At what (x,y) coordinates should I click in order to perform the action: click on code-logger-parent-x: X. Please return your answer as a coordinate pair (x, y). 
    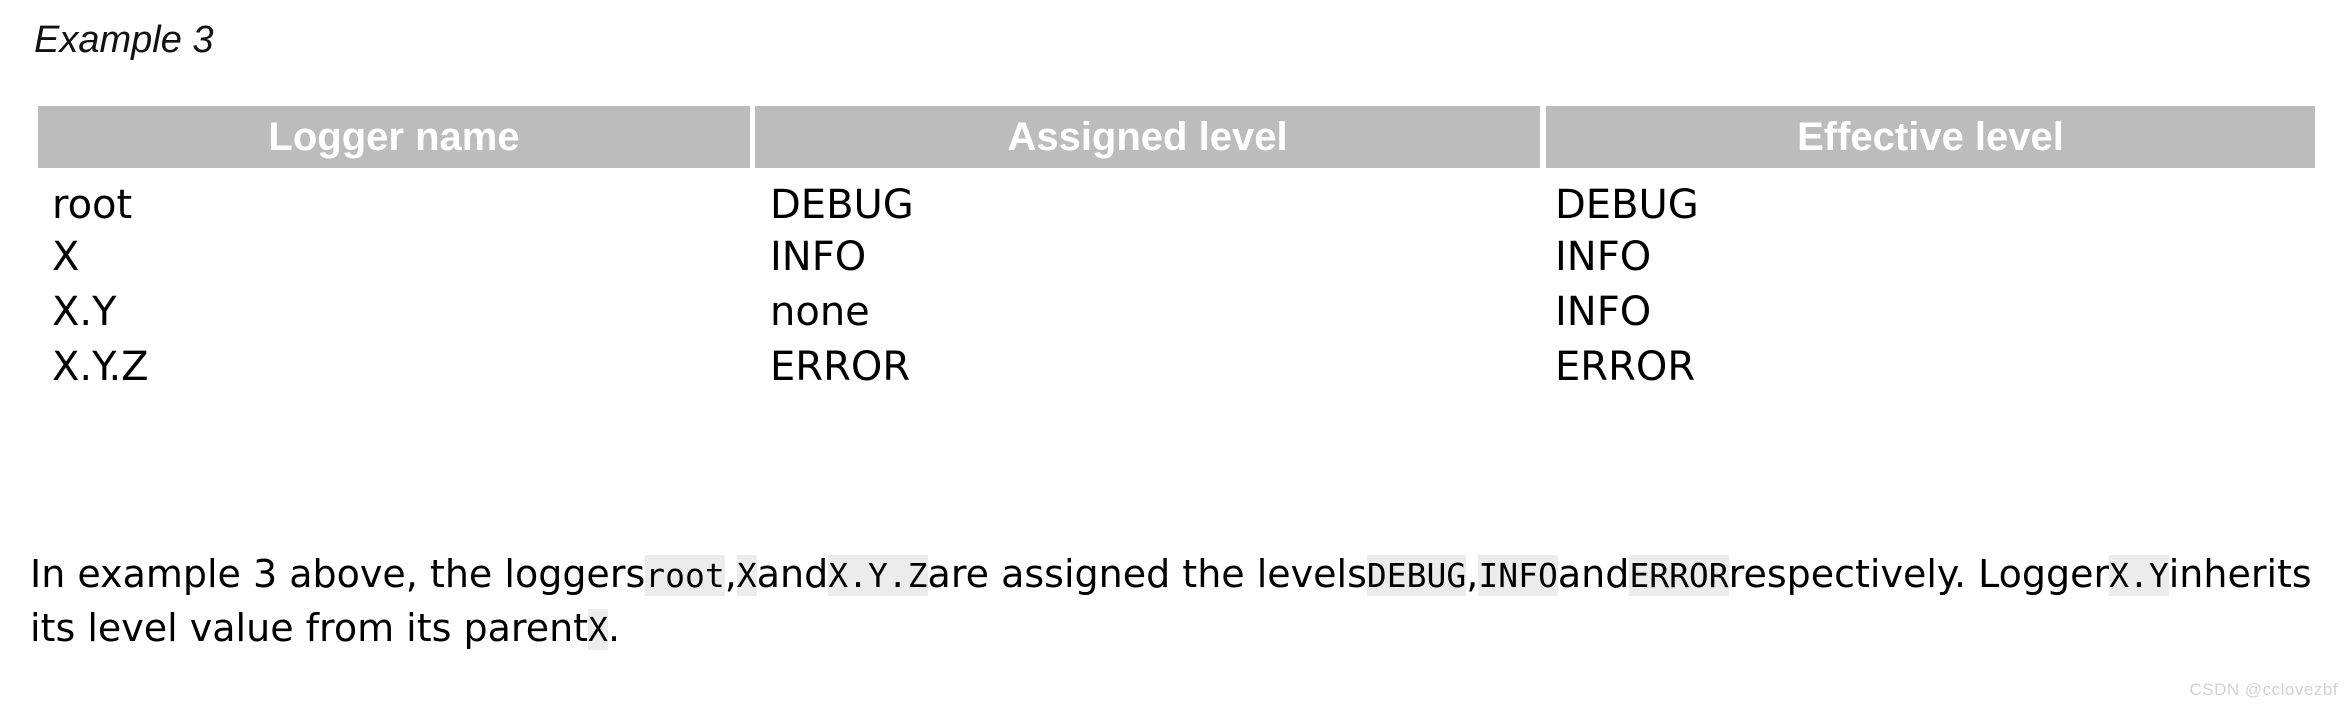
    Looking at the image, I should click on (598, 629).